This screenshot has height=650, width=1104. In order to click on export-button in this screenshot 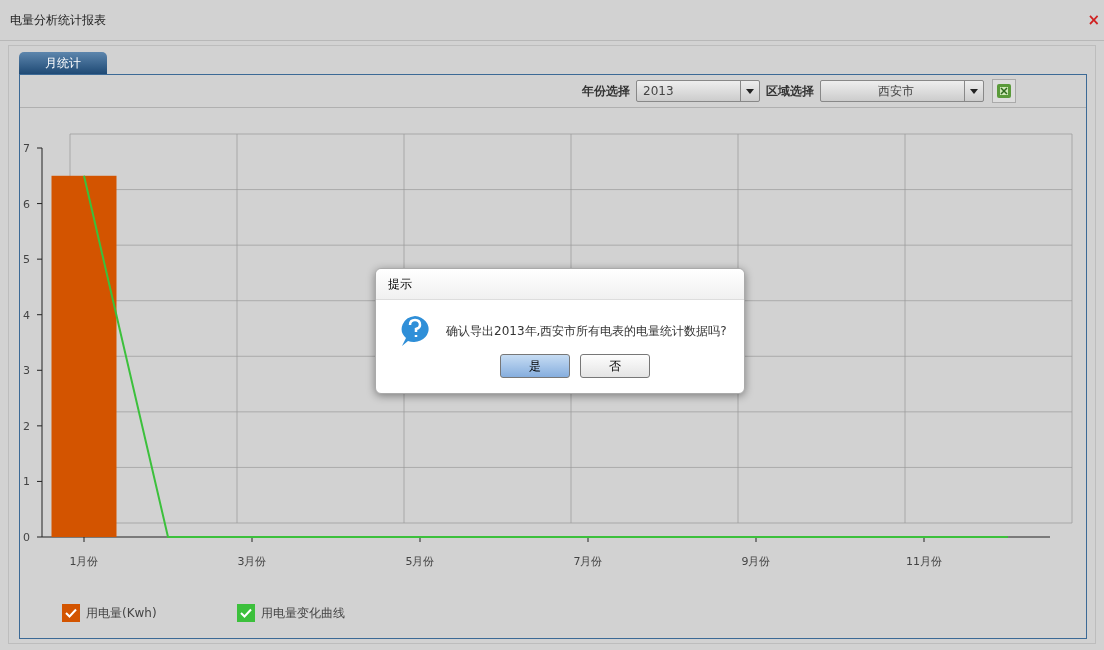, I will do `click(1004, 91)`.